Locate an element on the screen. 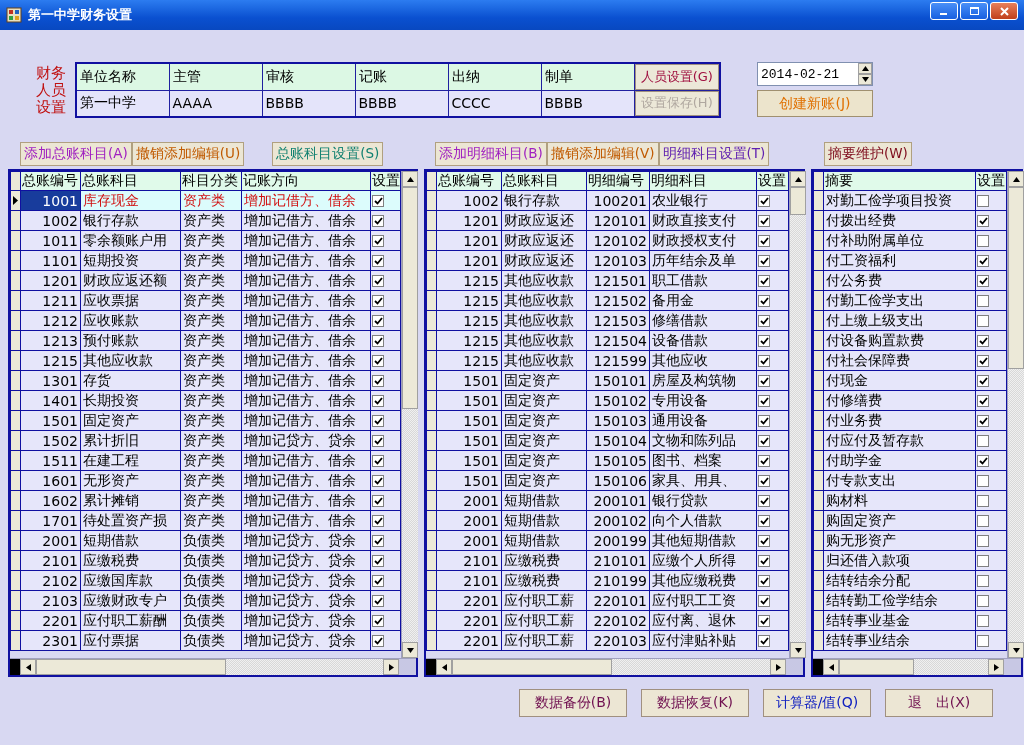 The width and height of the screenshot is (1024, 745). staff-settings-button: 人员设置(G) is located at coordinates (676, 77).